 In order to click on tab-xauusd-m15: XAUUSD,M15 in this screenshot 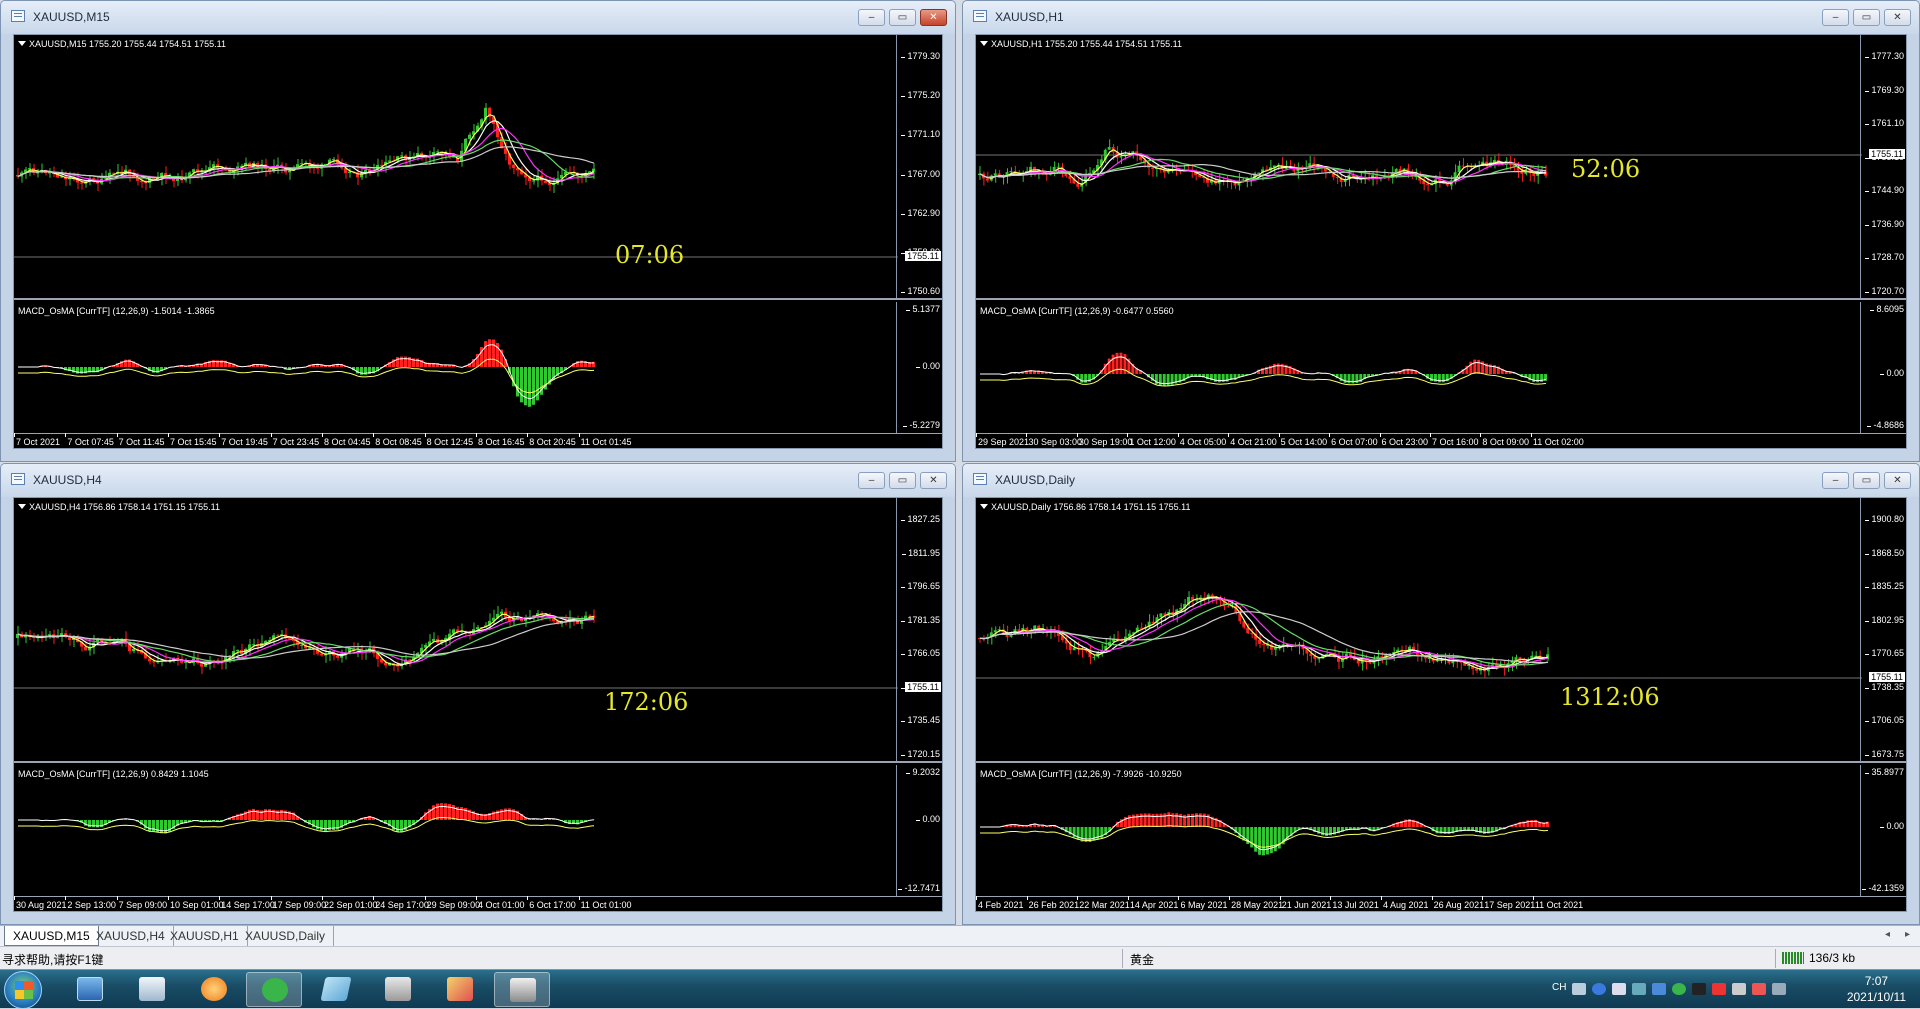, I will do `click(51, 936)`.